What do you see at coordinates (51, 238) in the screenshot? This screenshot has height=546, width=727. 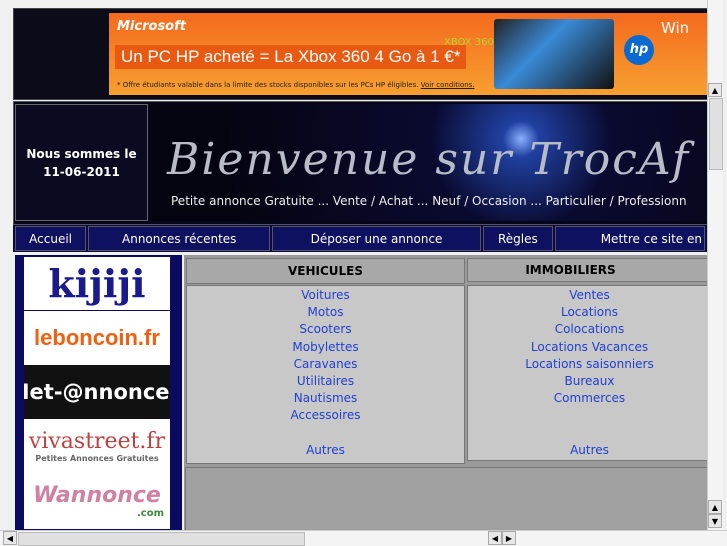 I see `nav-accueil: Accueil` at bounding box center [51, 238].